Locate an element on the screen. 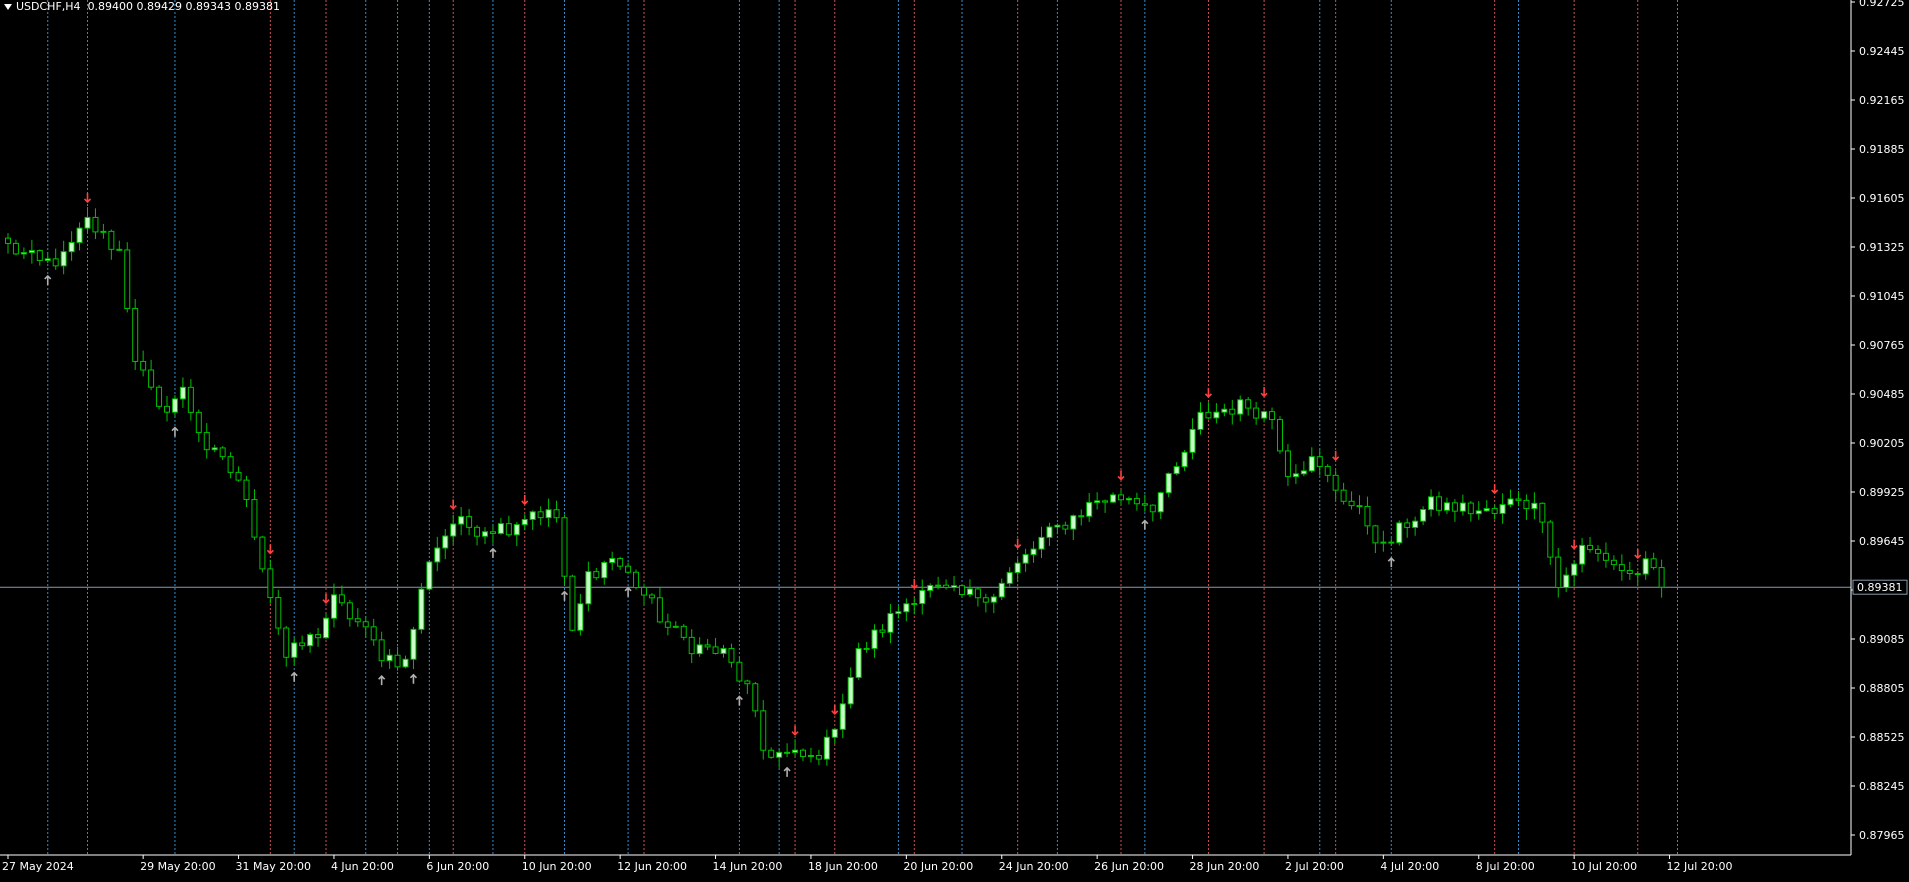 Image resolution: width=1909 pixels, height=882 pixels. time-tick-label: 18 Jun 20:00 is located at coordinates (843, 866).